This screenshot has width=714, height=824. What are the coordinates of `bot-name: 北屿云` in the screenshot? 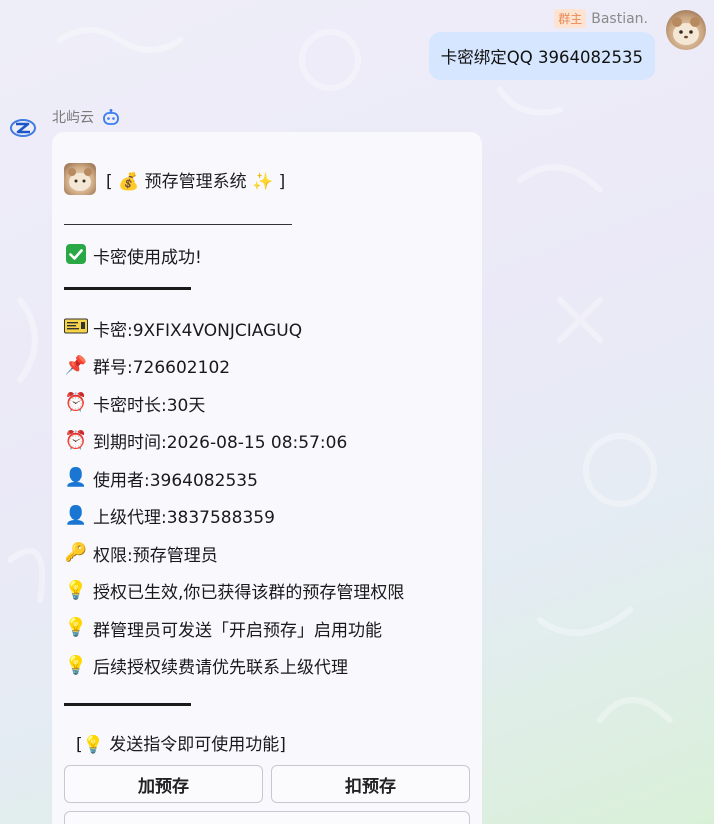 It's located at (73, 117).